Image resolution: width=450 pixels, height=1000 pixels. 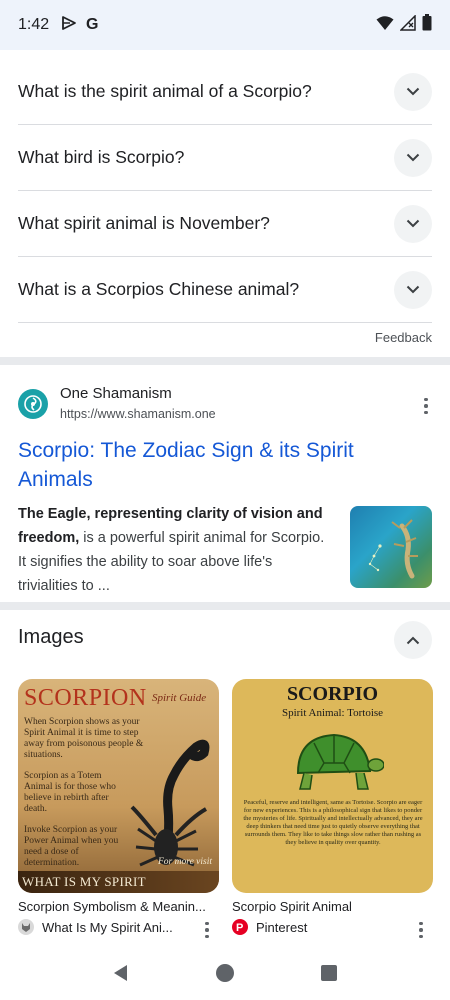 What do you see at coordinates (179, 698) in the screenshot?
I see `image-card-subtitle: Spirit Guide` at bounding box center [179, 698].